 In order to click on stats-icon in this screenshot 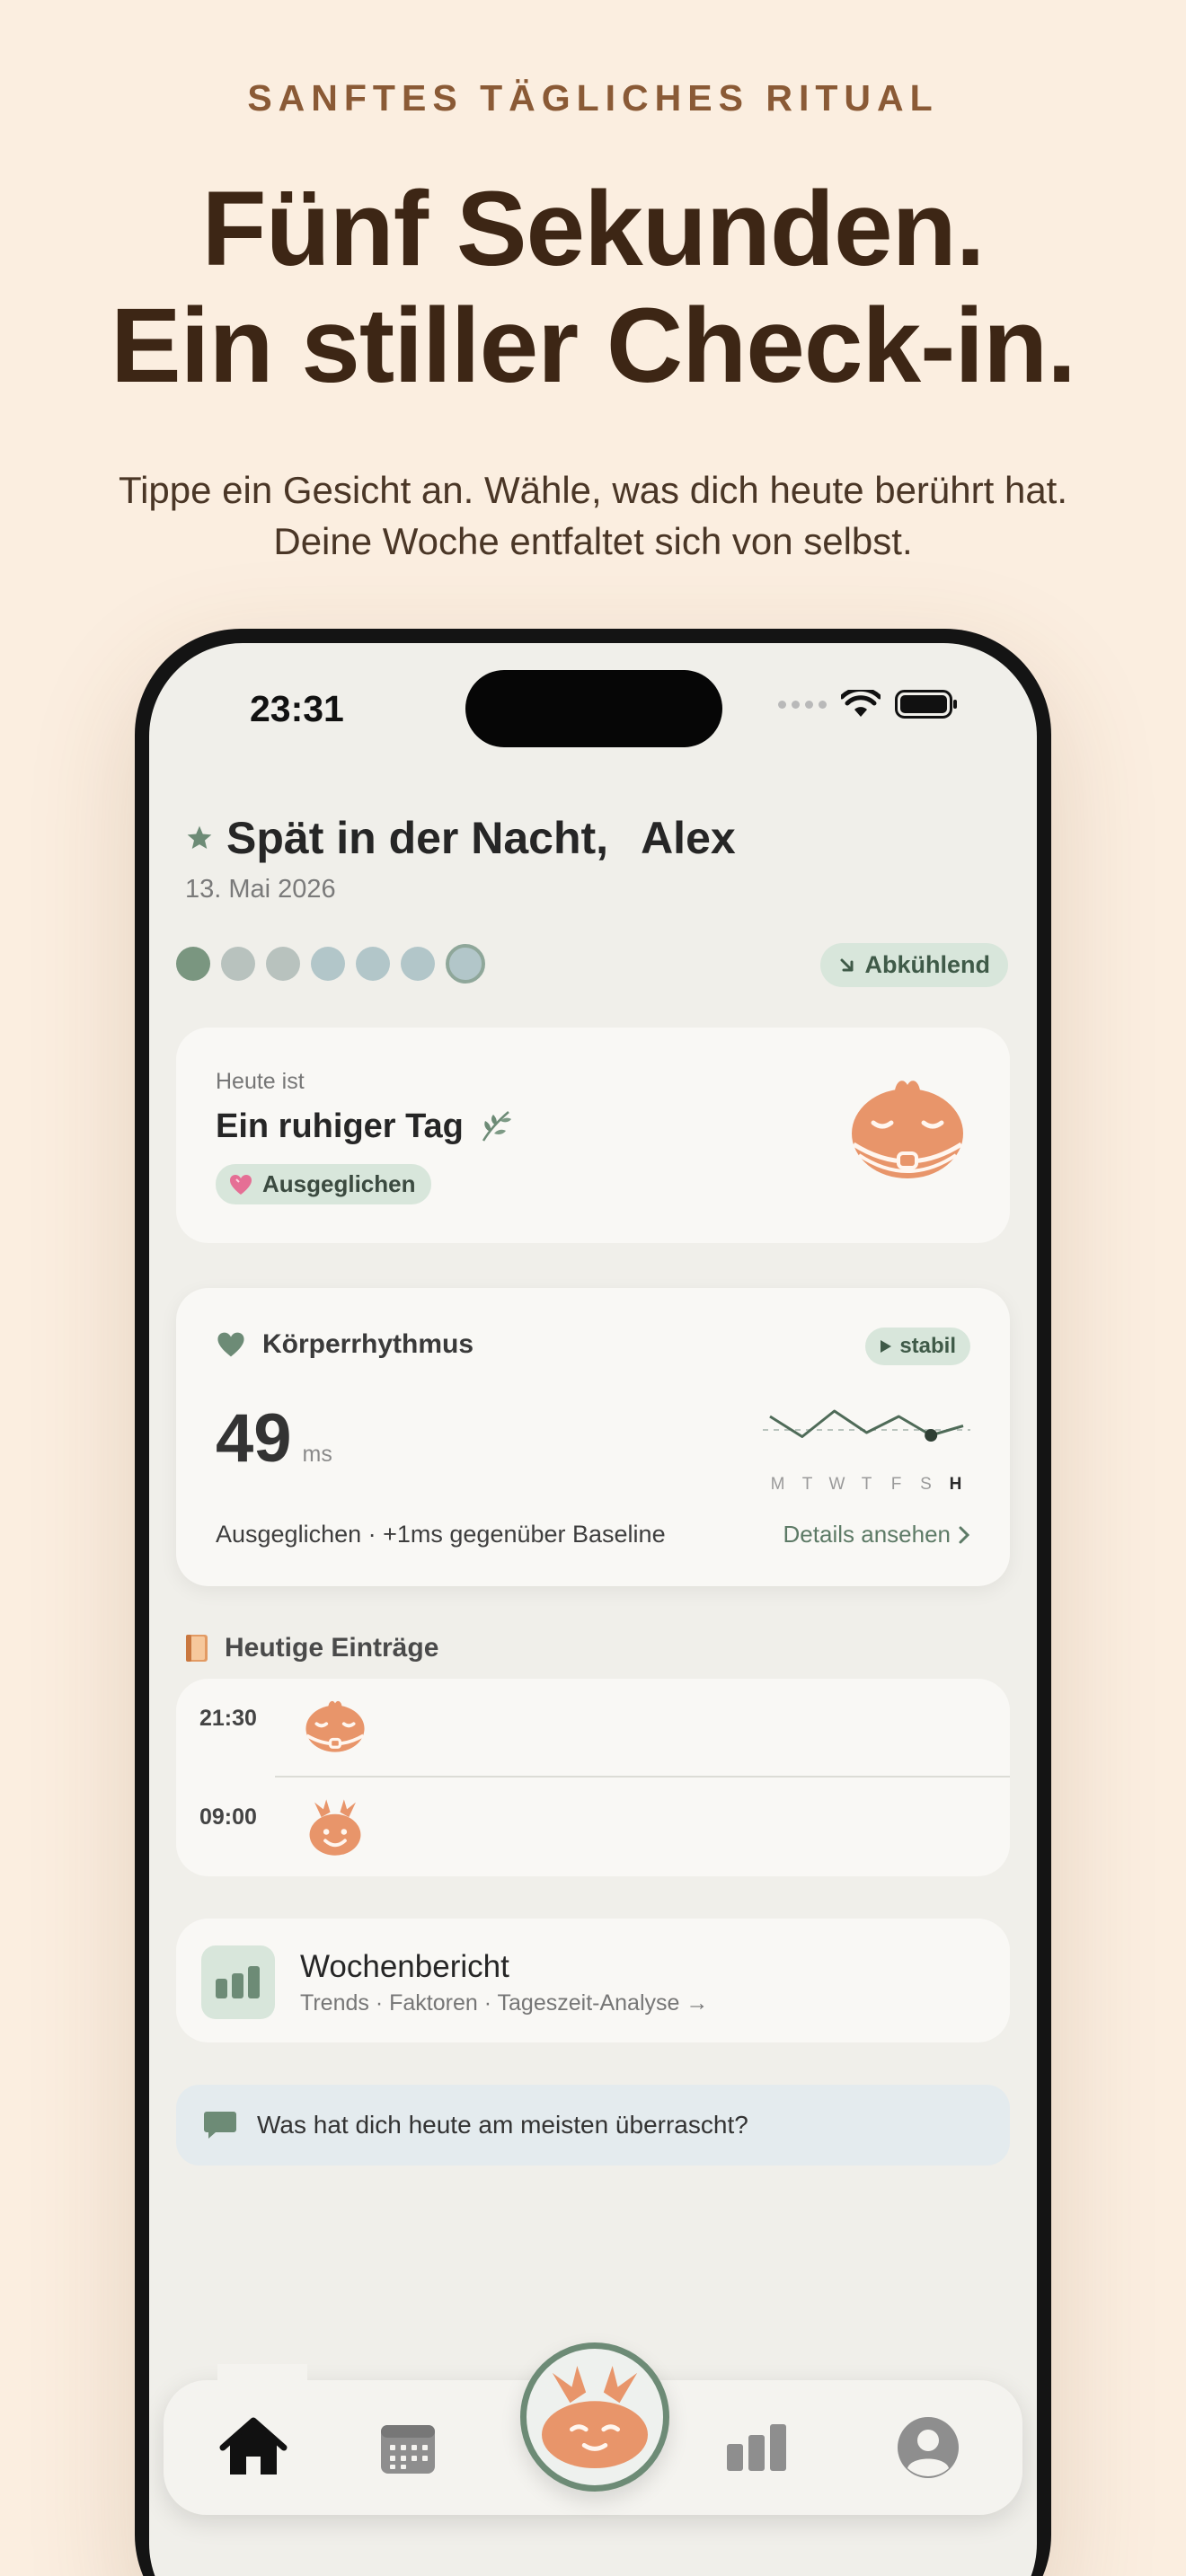, I will do `click(756, 2447)`.